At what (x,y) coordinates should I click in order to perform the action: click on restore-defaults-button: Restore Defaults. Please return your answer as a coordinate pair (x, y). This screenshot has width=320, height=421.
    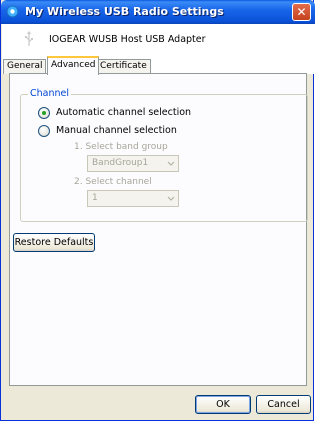
    Looking at the image, I should click on (54, 242).